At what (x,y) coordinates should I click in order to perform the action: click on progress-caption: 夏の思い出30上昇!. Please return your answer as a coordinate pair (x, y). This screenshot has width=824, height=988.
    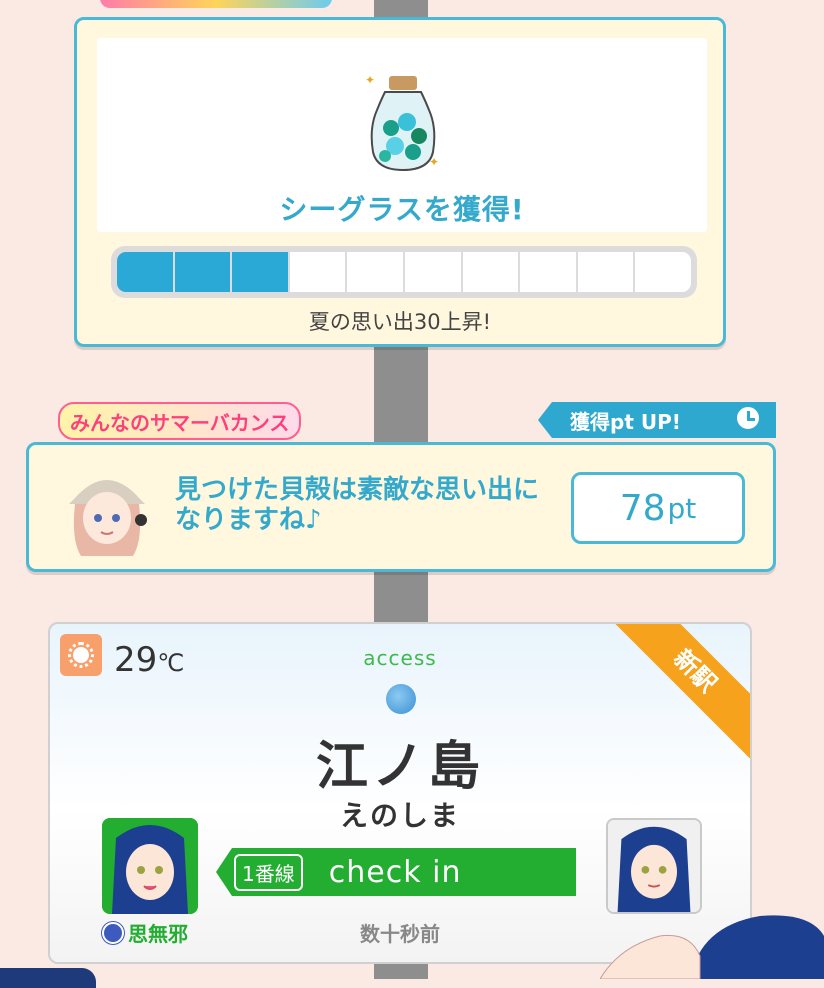
    Looking at the image, I should click on (400, 322).